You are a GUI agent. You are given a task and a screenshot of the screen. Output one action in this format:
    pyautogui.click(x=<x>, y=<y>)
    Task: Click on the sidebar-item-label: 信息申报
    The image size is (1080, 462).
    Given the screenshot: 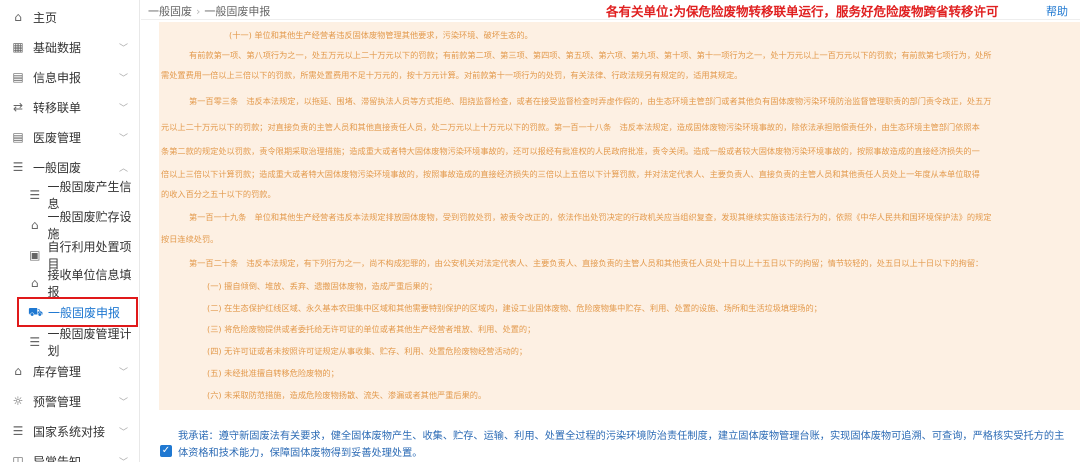 What is the action you would take?
    pyautogui.click(x=57, y=77)
    